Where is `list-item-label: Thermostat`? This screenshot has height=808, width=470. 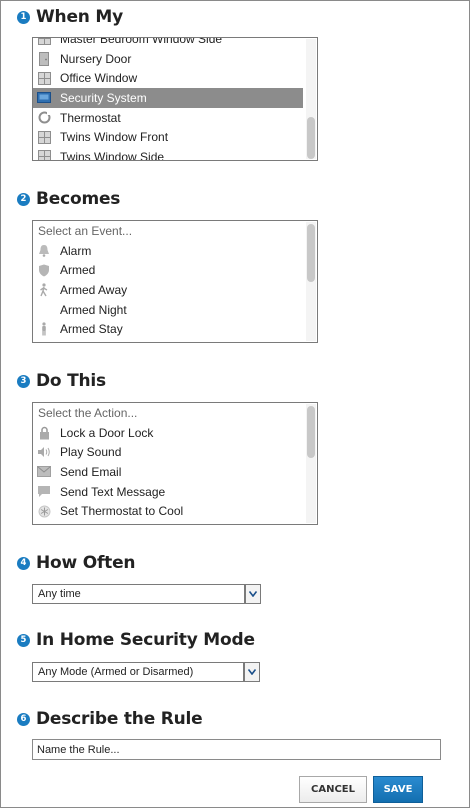
list-item-label: Thermostat is located at coordinates (90, 117).